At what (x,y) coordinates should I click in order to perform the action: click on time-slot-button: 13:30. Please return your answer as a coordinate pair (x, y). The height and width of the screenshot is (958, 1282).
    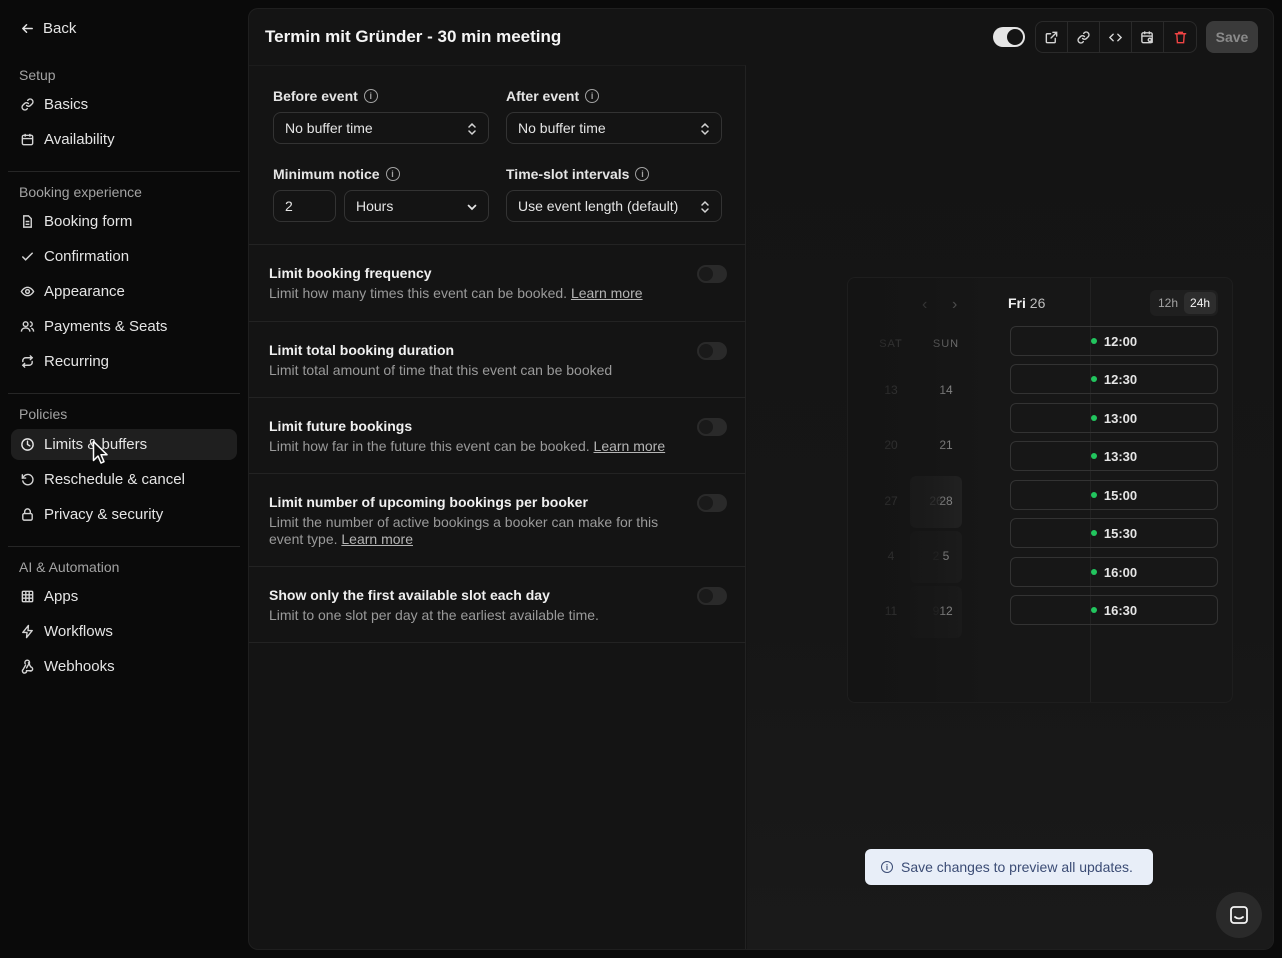
    Looking at the image, I should click on (1114, 456).